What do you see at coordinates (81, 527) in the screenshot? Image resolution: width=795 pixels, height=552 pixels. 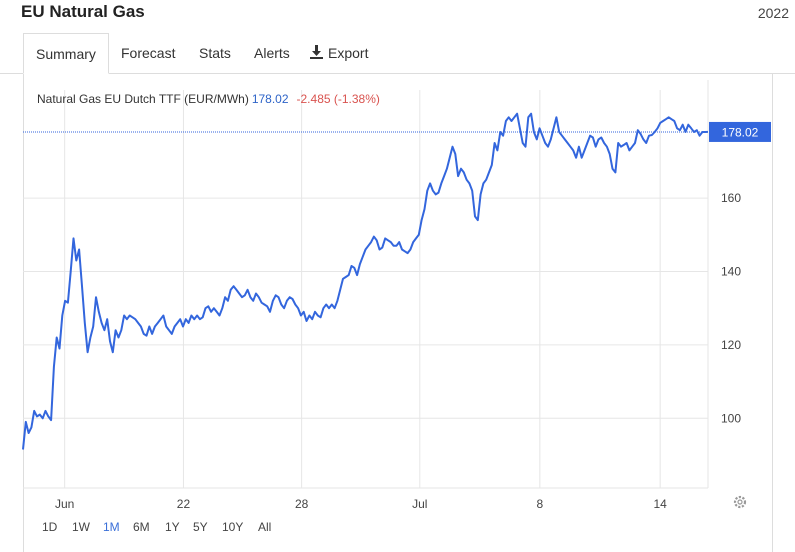 I see `range-1w: 1W` at bounding box center [81, 527].